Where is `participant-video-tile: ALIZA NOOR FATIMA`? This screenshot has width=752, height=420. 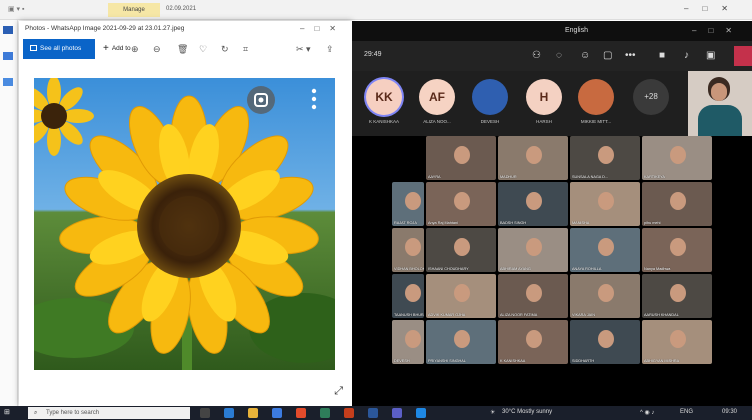 participant-video-tile: ALIZA NOOR FATIMA is located at coordinates (533, 296).